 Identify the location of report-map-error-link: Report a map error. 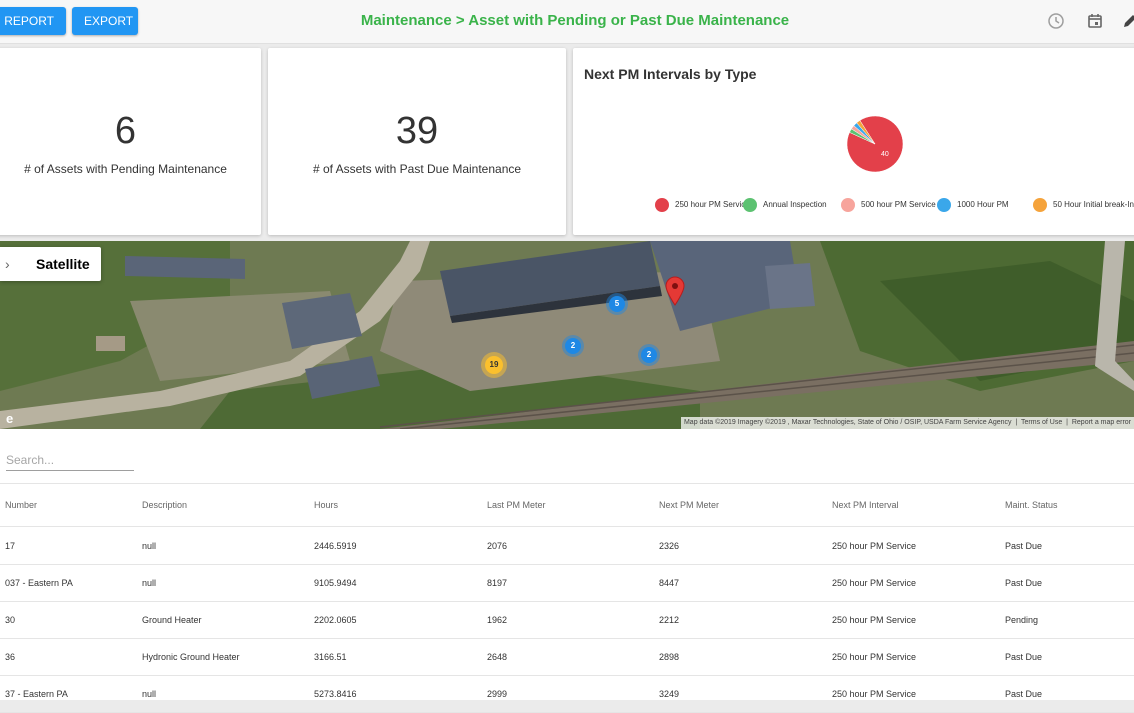
(1101, 422).